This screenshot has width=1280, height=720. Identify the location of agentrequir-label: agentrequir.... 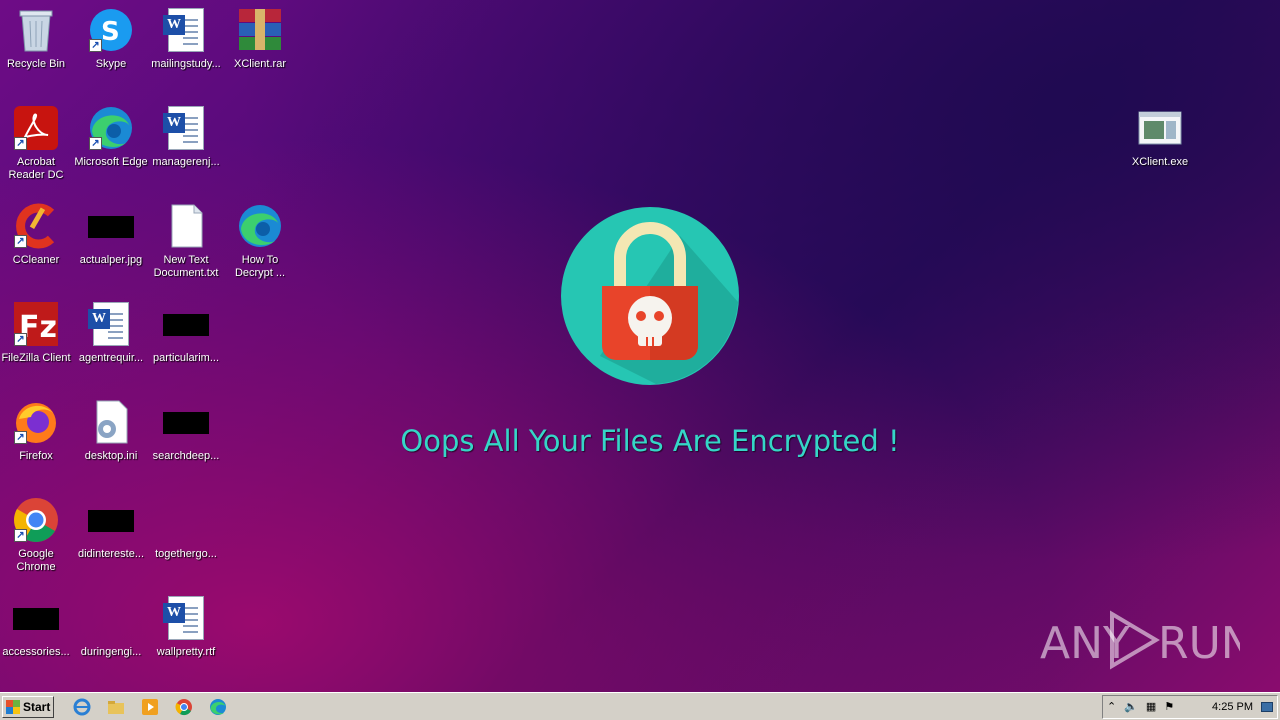
(111, 358).